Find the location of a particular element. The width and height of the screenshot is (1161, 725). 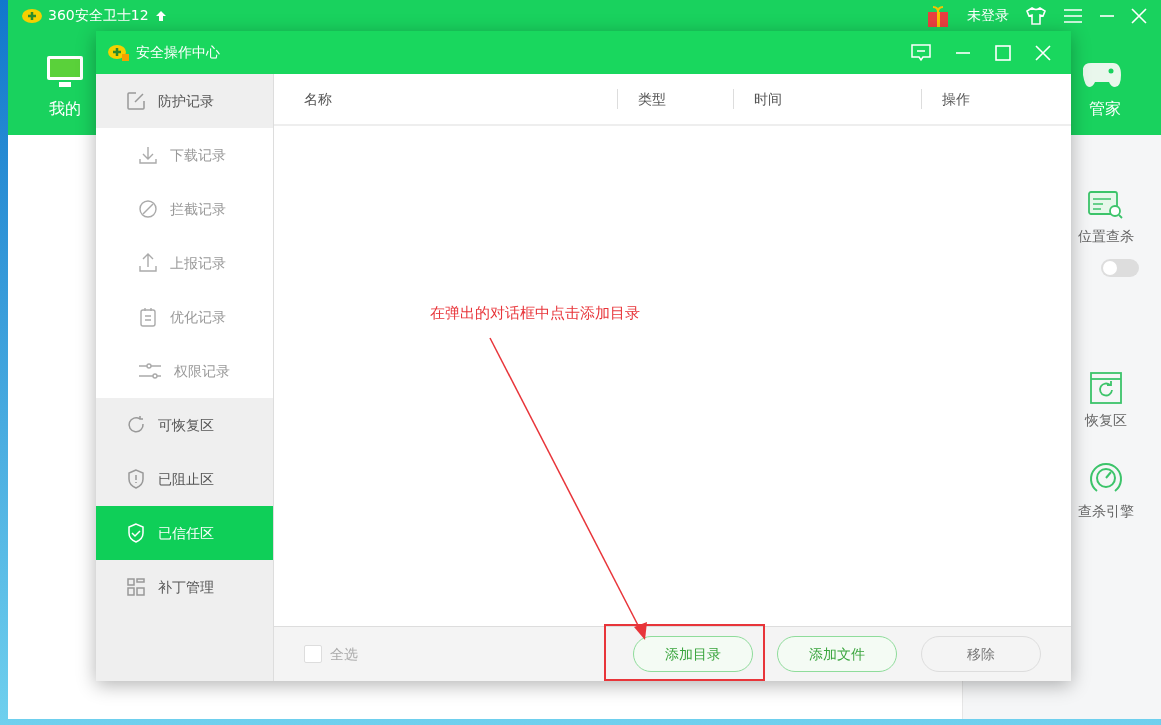

tool-label: 查杀引擎 is located at coordinates (1106, 511).